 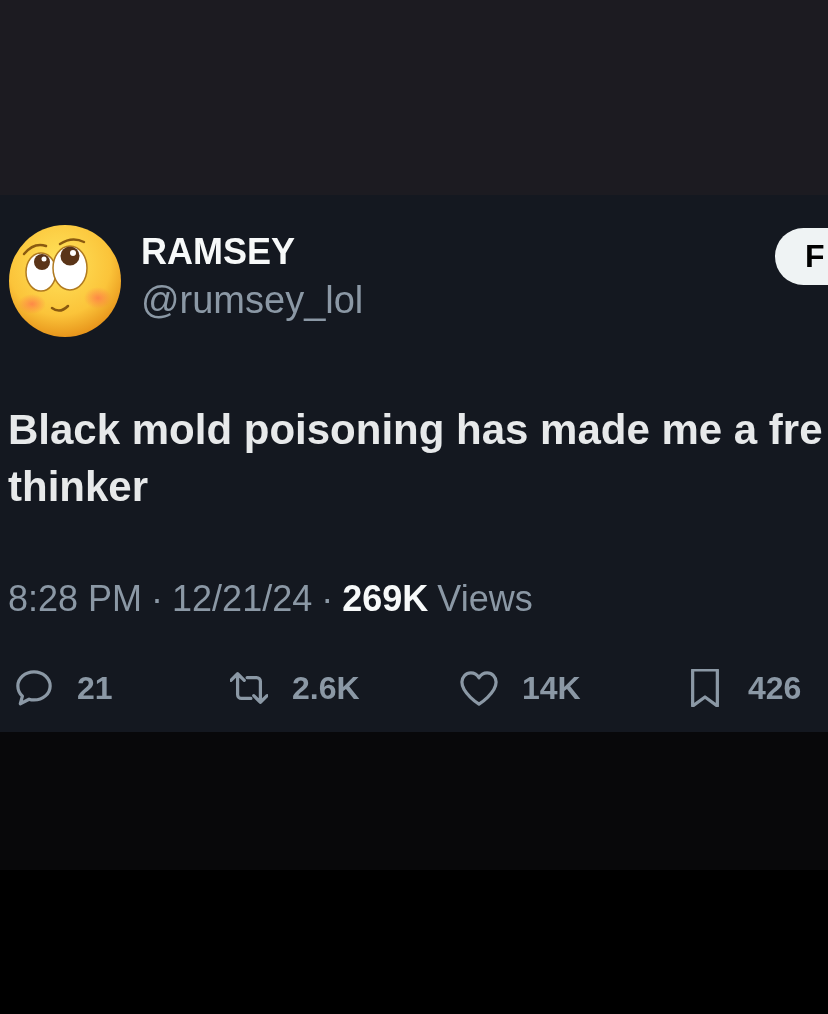 I want to click on post-text: Black mold poisoning has made me a fre thinker, so click(x=416, y=458).